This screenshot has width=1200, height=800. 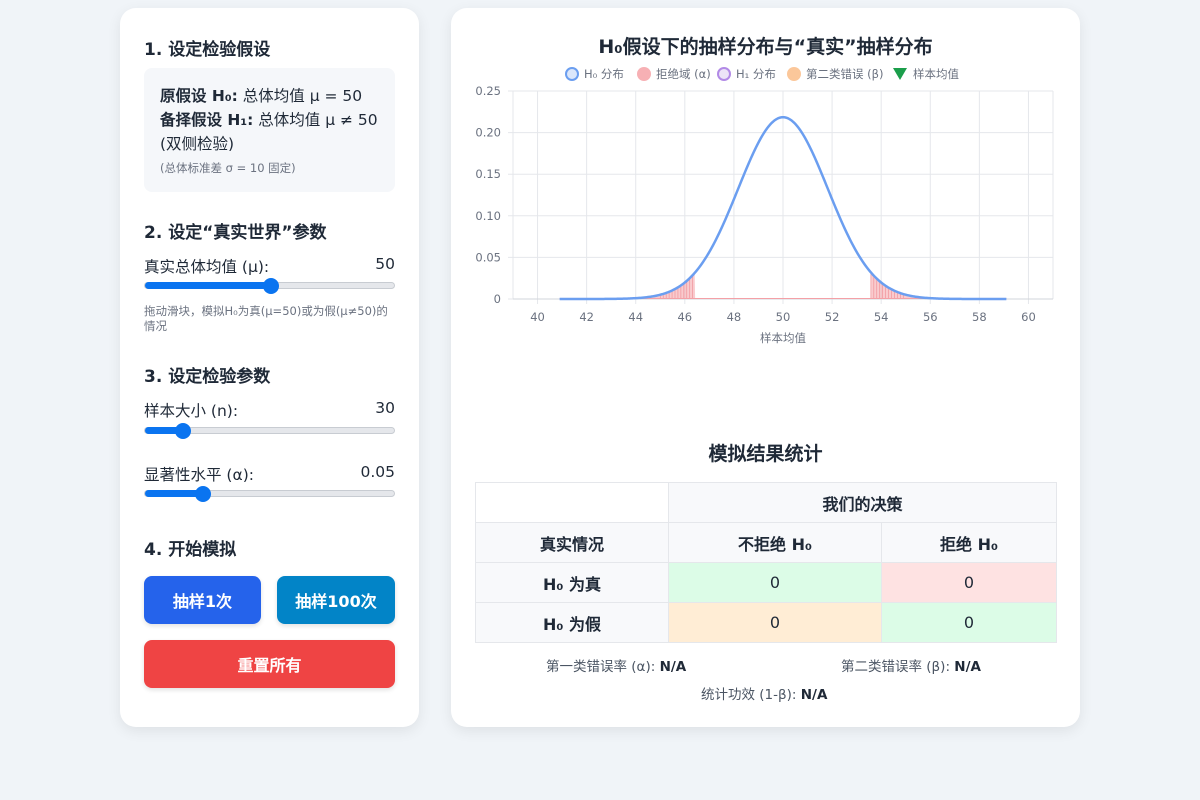 What do you see at coordinates (377, 472) in the screenshot?
I see `alpha-value: 0.05` at bounding box center [377, 472].